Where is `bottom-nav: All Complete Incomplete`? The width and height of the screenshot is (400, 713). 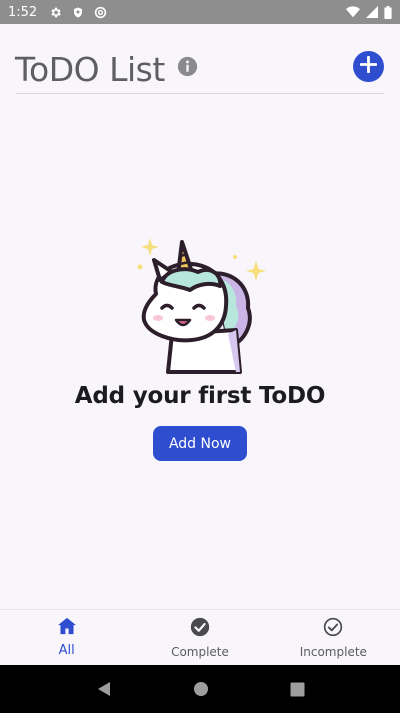
bottom-nav: All Complete Incomplete is located at coordinates (200, 637).